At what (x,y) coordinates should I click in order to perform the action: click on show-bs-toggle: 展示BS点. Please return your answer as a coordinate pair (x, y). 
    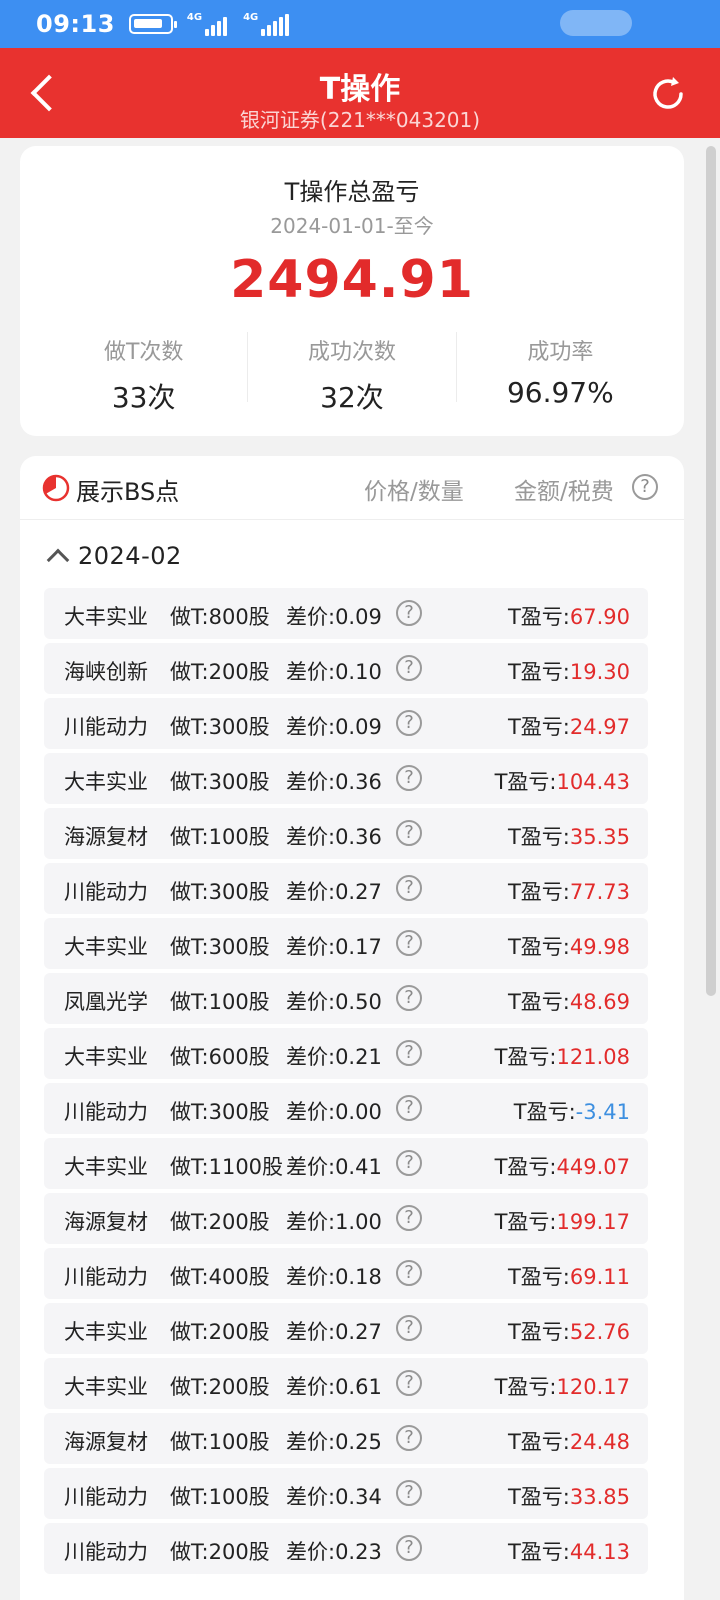
    Looking at the image, I should click on (127, 489).